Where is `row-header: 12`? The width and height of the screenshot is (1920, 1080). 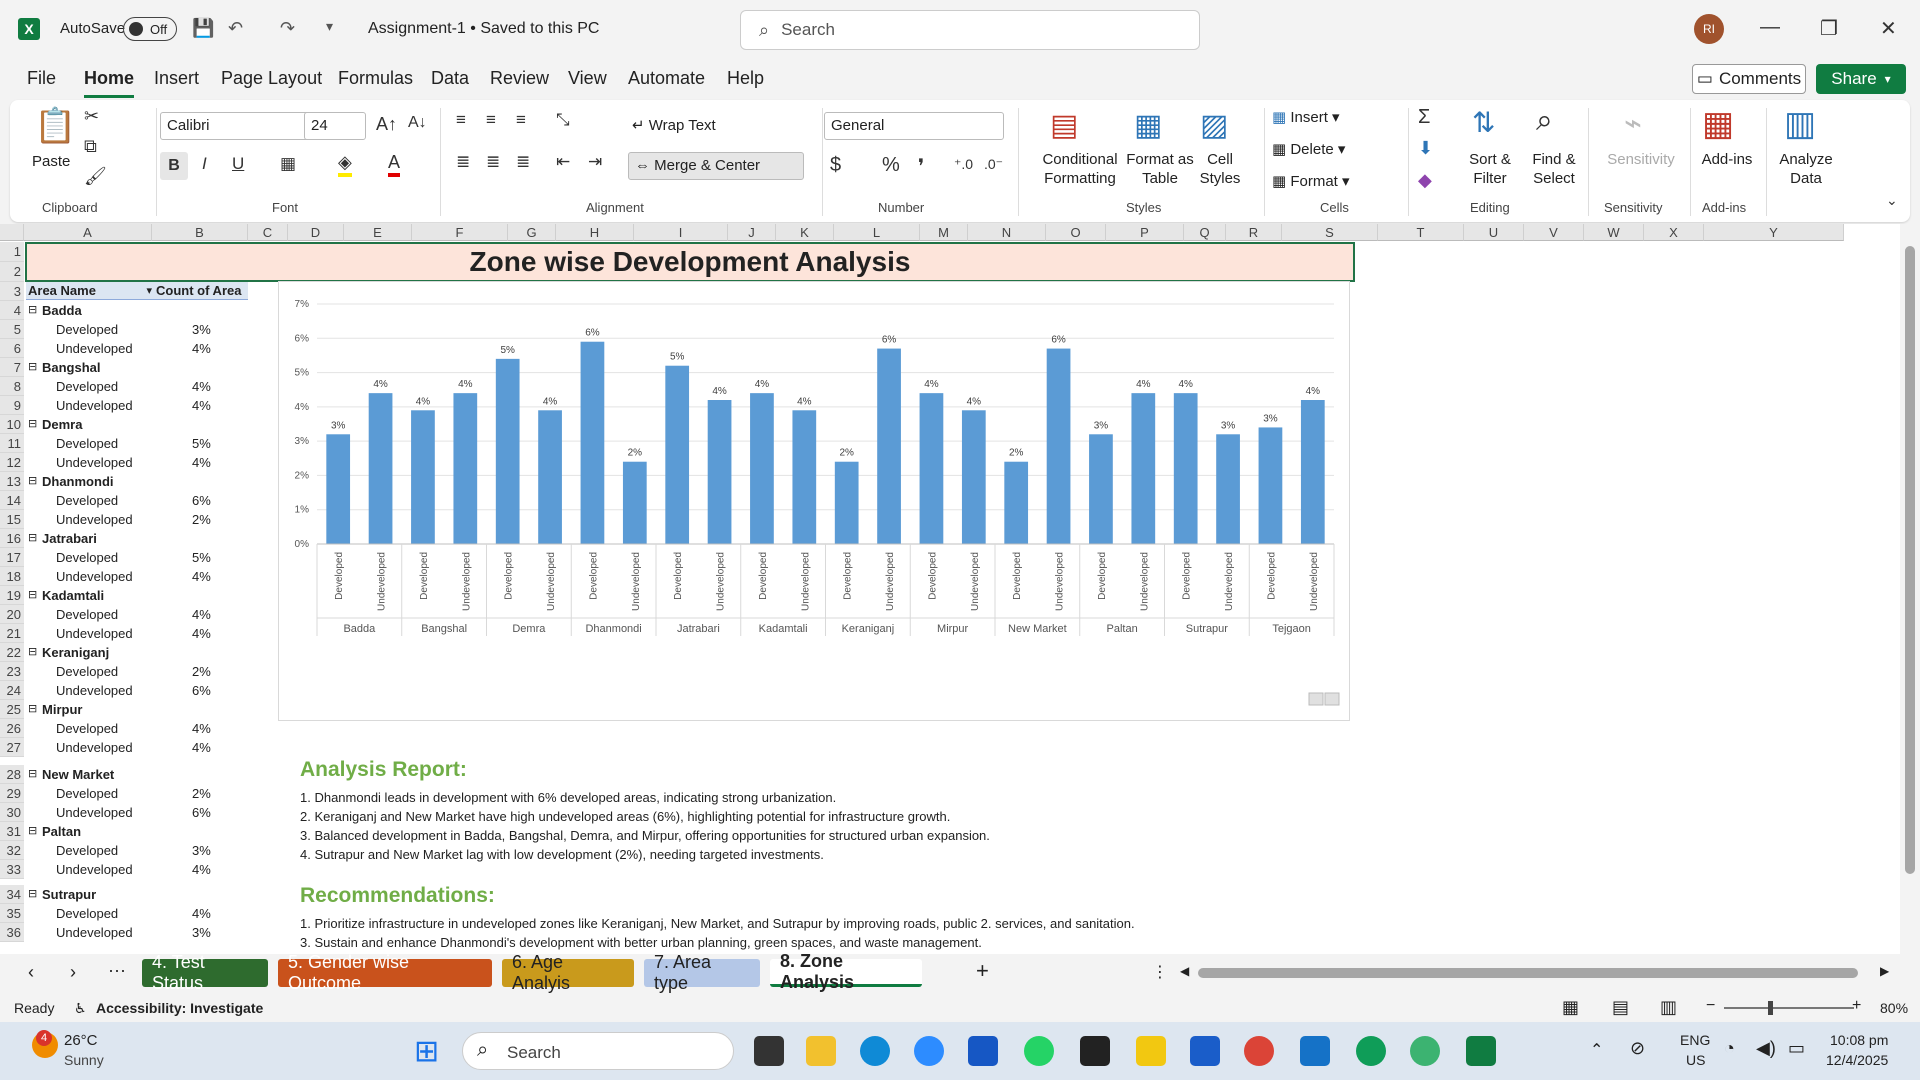
row-header: 12 is located at coordinates (12, 462).